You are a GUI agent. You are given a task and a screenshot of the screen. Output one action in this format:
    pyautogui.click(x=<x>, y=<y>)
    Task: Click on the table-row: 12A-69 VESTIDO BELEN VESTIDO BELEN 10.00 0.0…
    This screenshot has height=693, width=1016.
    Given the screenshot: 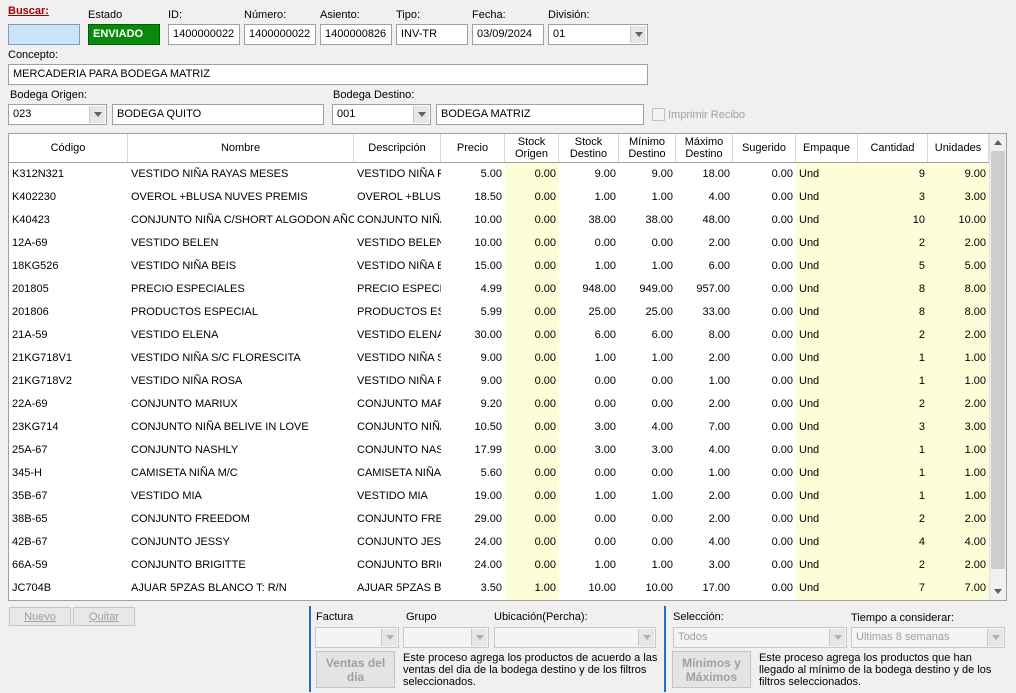 What is the action you would take?
    pyautogui.click(x=499, y=243)
    